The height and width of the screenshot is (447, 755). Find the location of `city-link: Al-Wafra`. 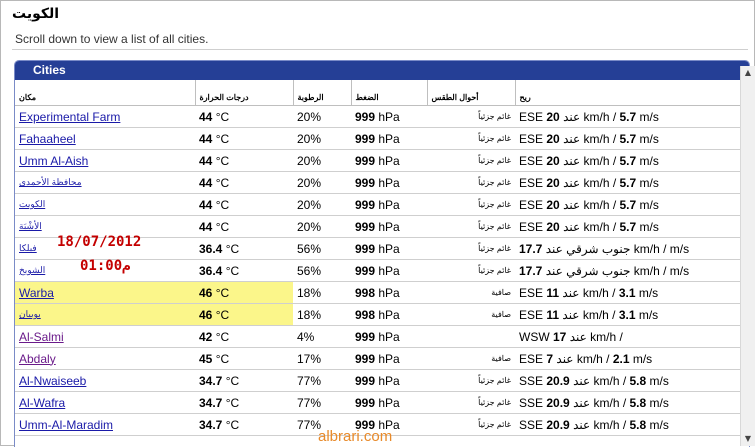

city-link: Al-Wafra is located at coordinates (42, 403).